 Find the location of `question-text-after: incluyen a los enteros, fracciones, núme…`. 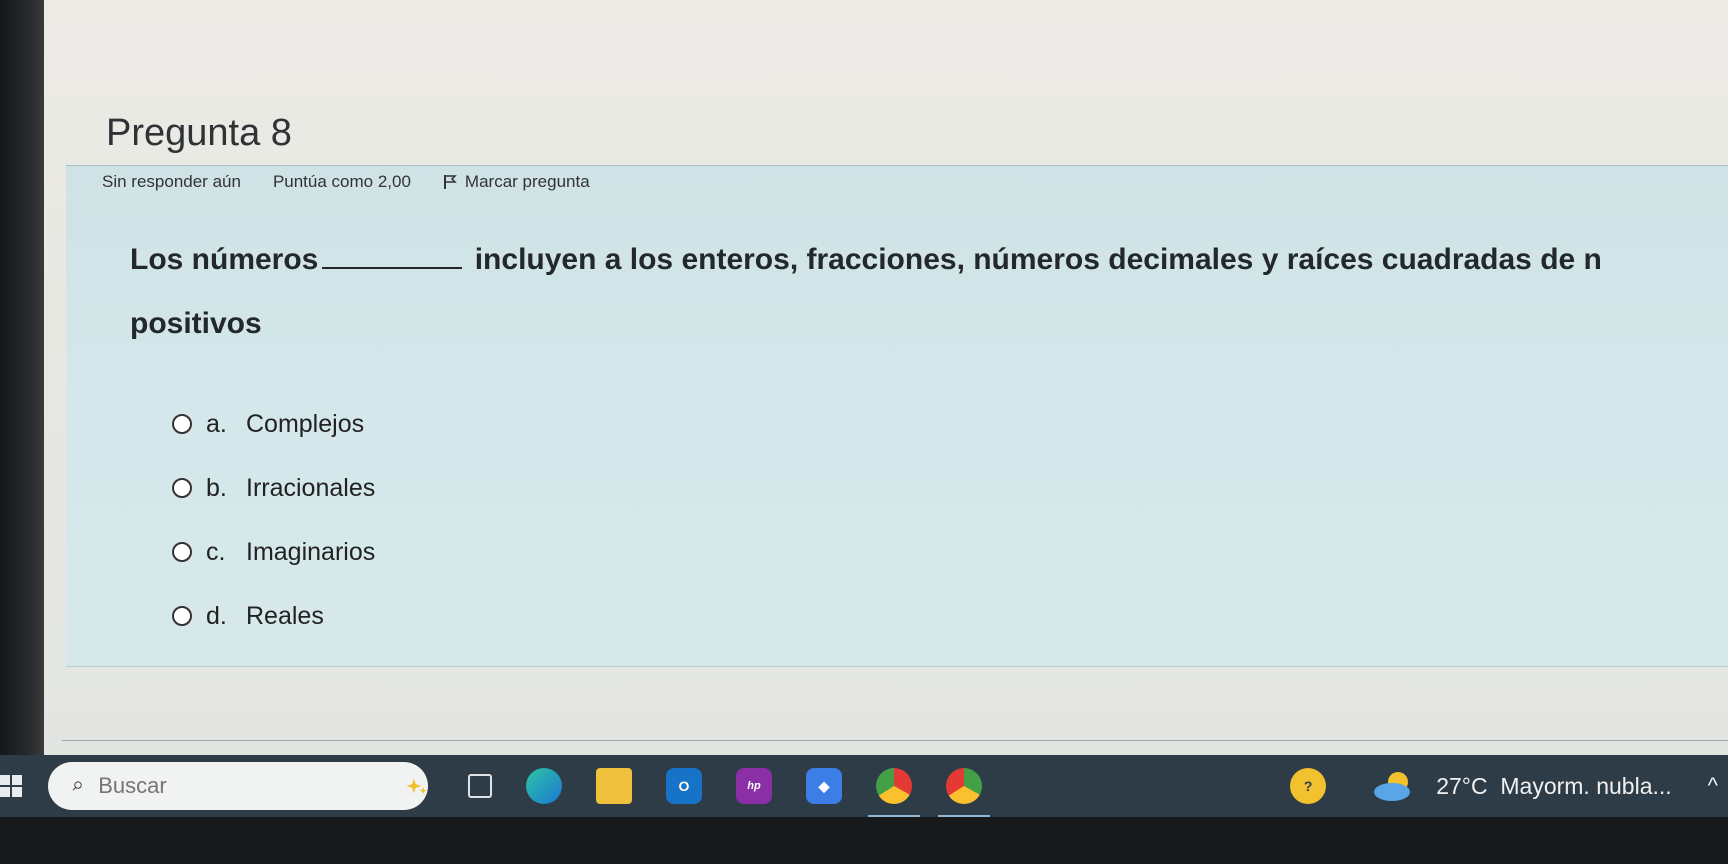

question-text-after: incluyen a los enteros, fracciones, núme… is located at coordinates (1038, 259).